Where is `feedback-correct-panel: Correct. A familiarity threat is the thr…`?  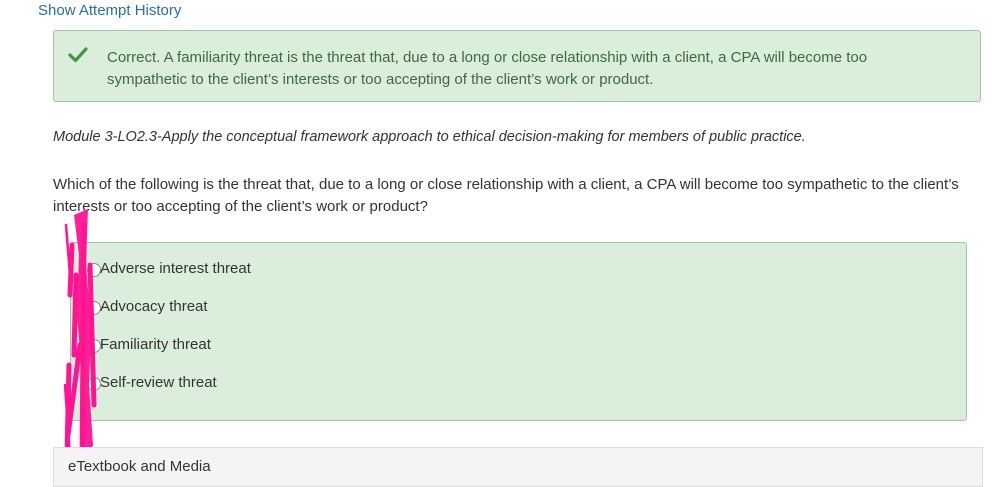 feedback-correct-panel: Correct. A familiarity threat is the thr… is located at coordinates (517, 66).